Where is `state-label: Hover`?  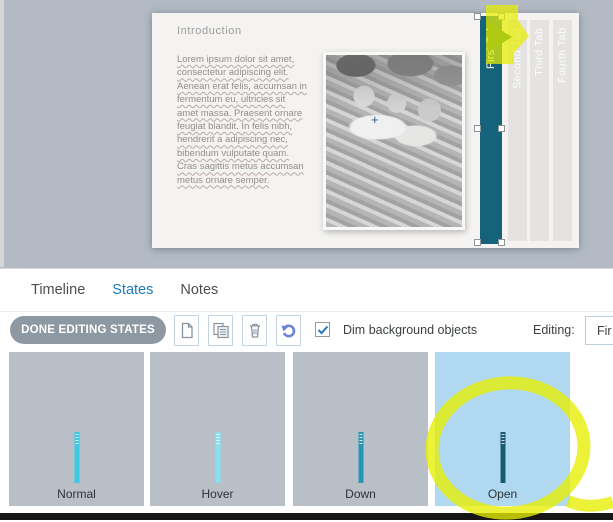
state-label: Hover is located at coordinates (217, 494).